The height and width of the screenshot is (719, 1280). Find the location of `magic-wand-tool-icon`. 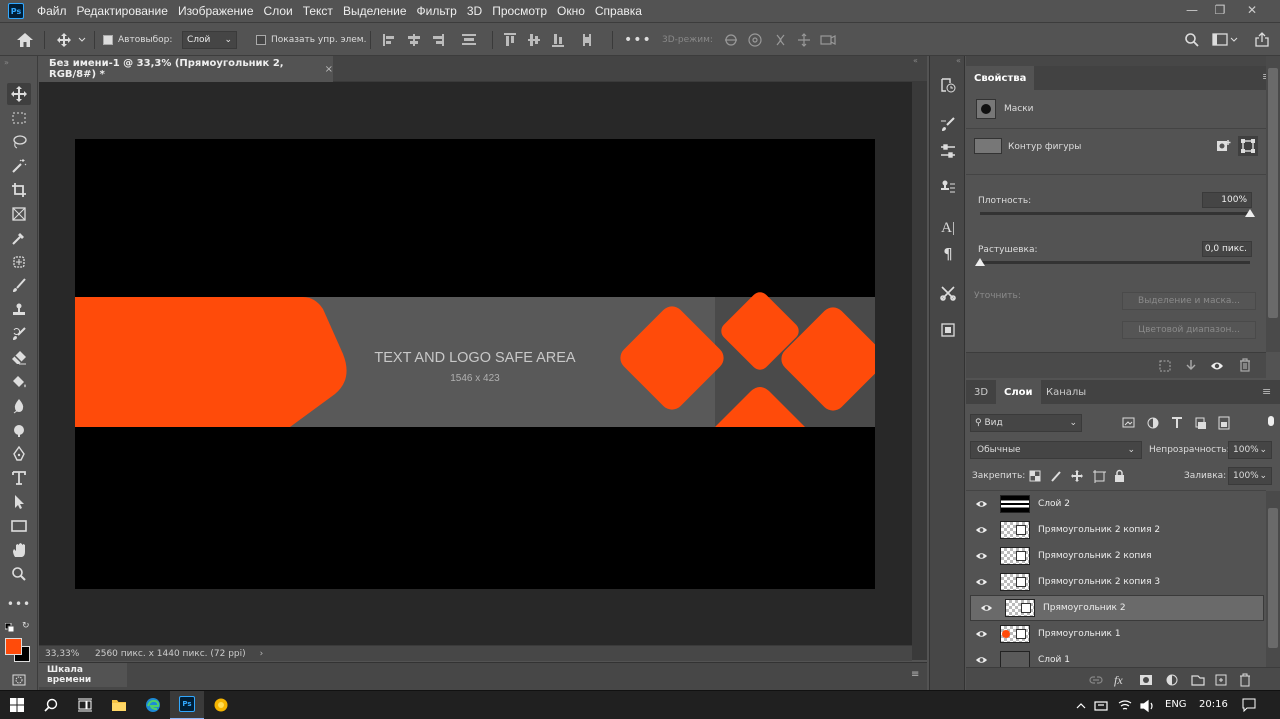

magic-wand-tool-icon is located at coordinates (19, 166).